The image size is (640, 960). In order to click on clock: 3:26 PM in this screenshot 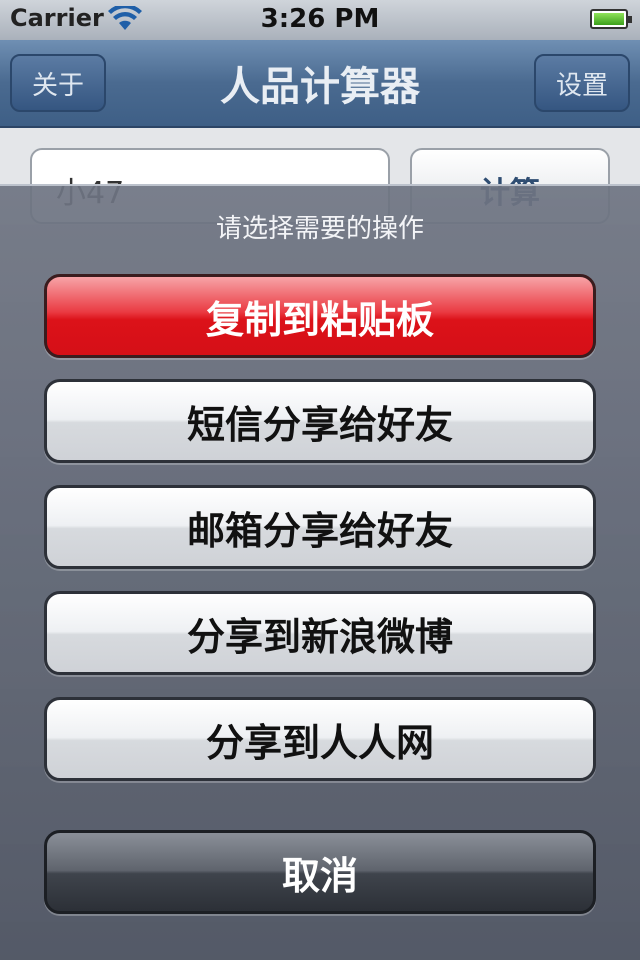, I will do `click(320, 19)`.